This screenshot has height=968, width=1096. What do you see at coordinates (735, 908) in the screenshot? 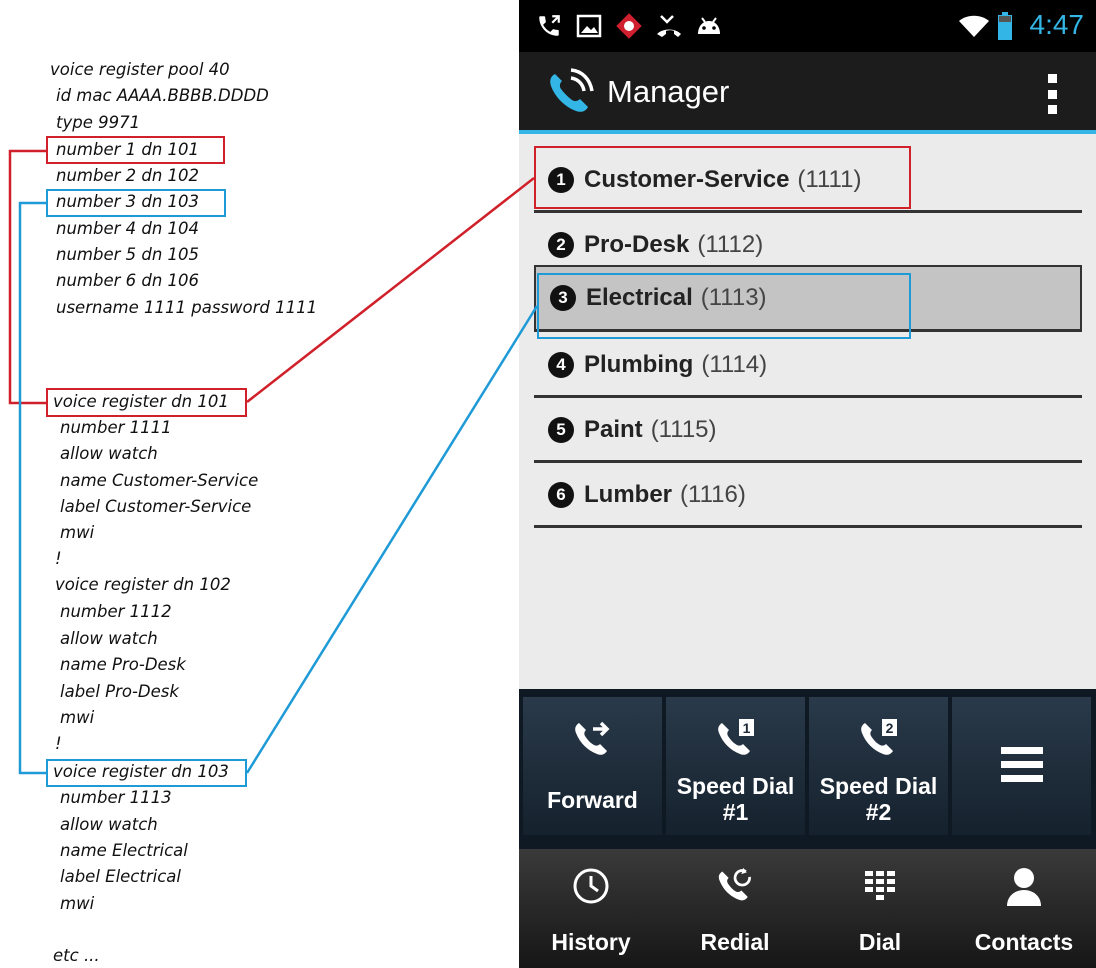
I see `tab-redial: Redial` at bounding box center [735, 908].